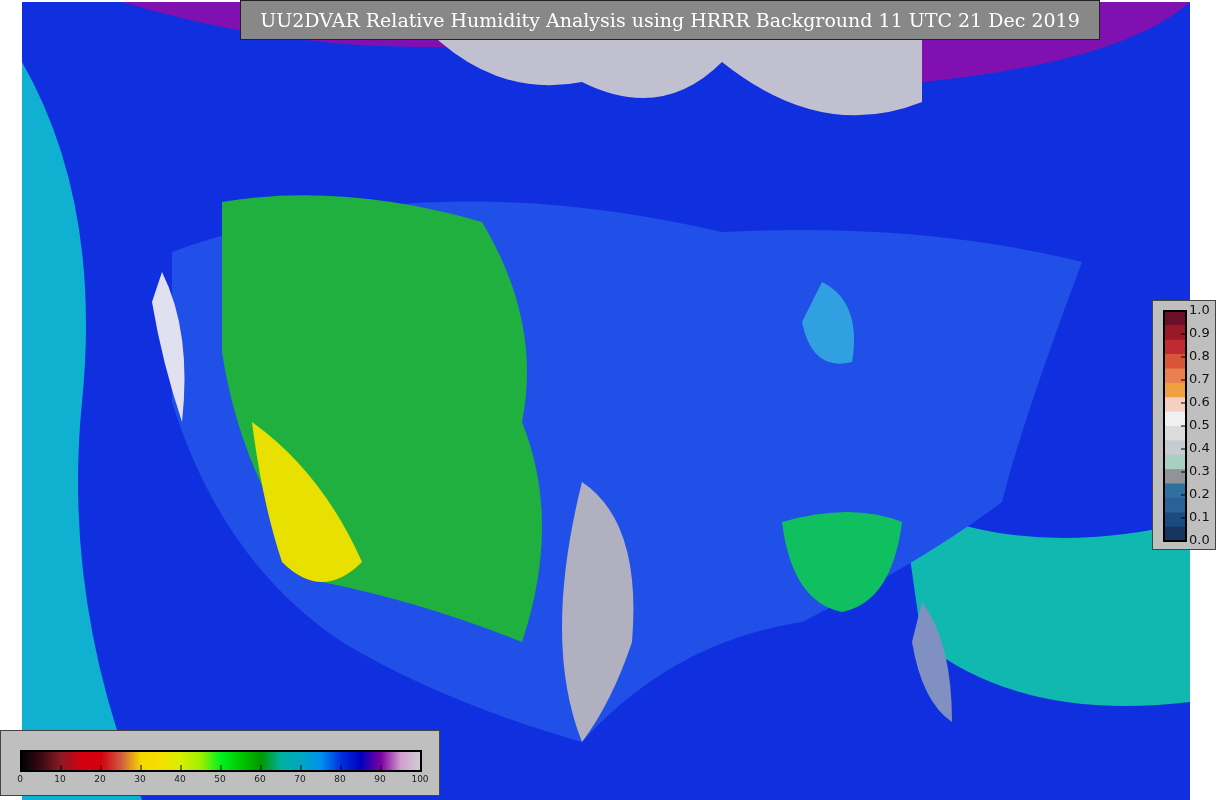  I want to click on tick-label: 100, so click(420, 779).